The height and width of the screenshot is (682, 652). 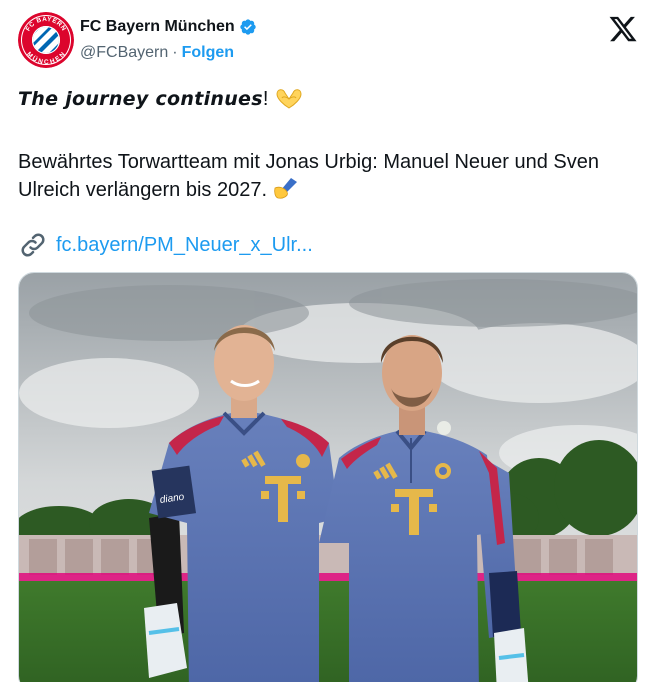 What do you see at coordinates (265, 99) in the screenshot?
I see `tweet-exclamation: !` at bounding box center [265, 99].